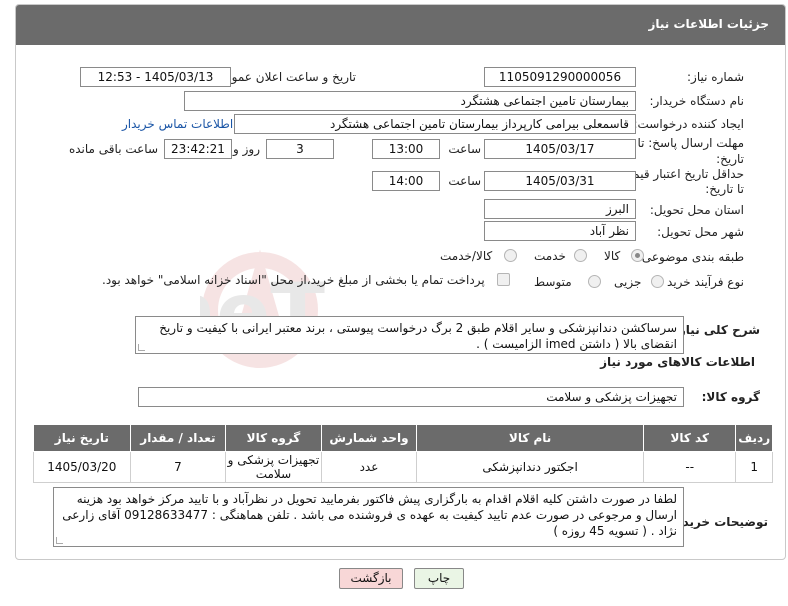 This screenshot has width=788, height=606. Describe the element at coordinates (715, 77) in the screenshot. I see `need-number-label: شماره نیاز:` at that location.